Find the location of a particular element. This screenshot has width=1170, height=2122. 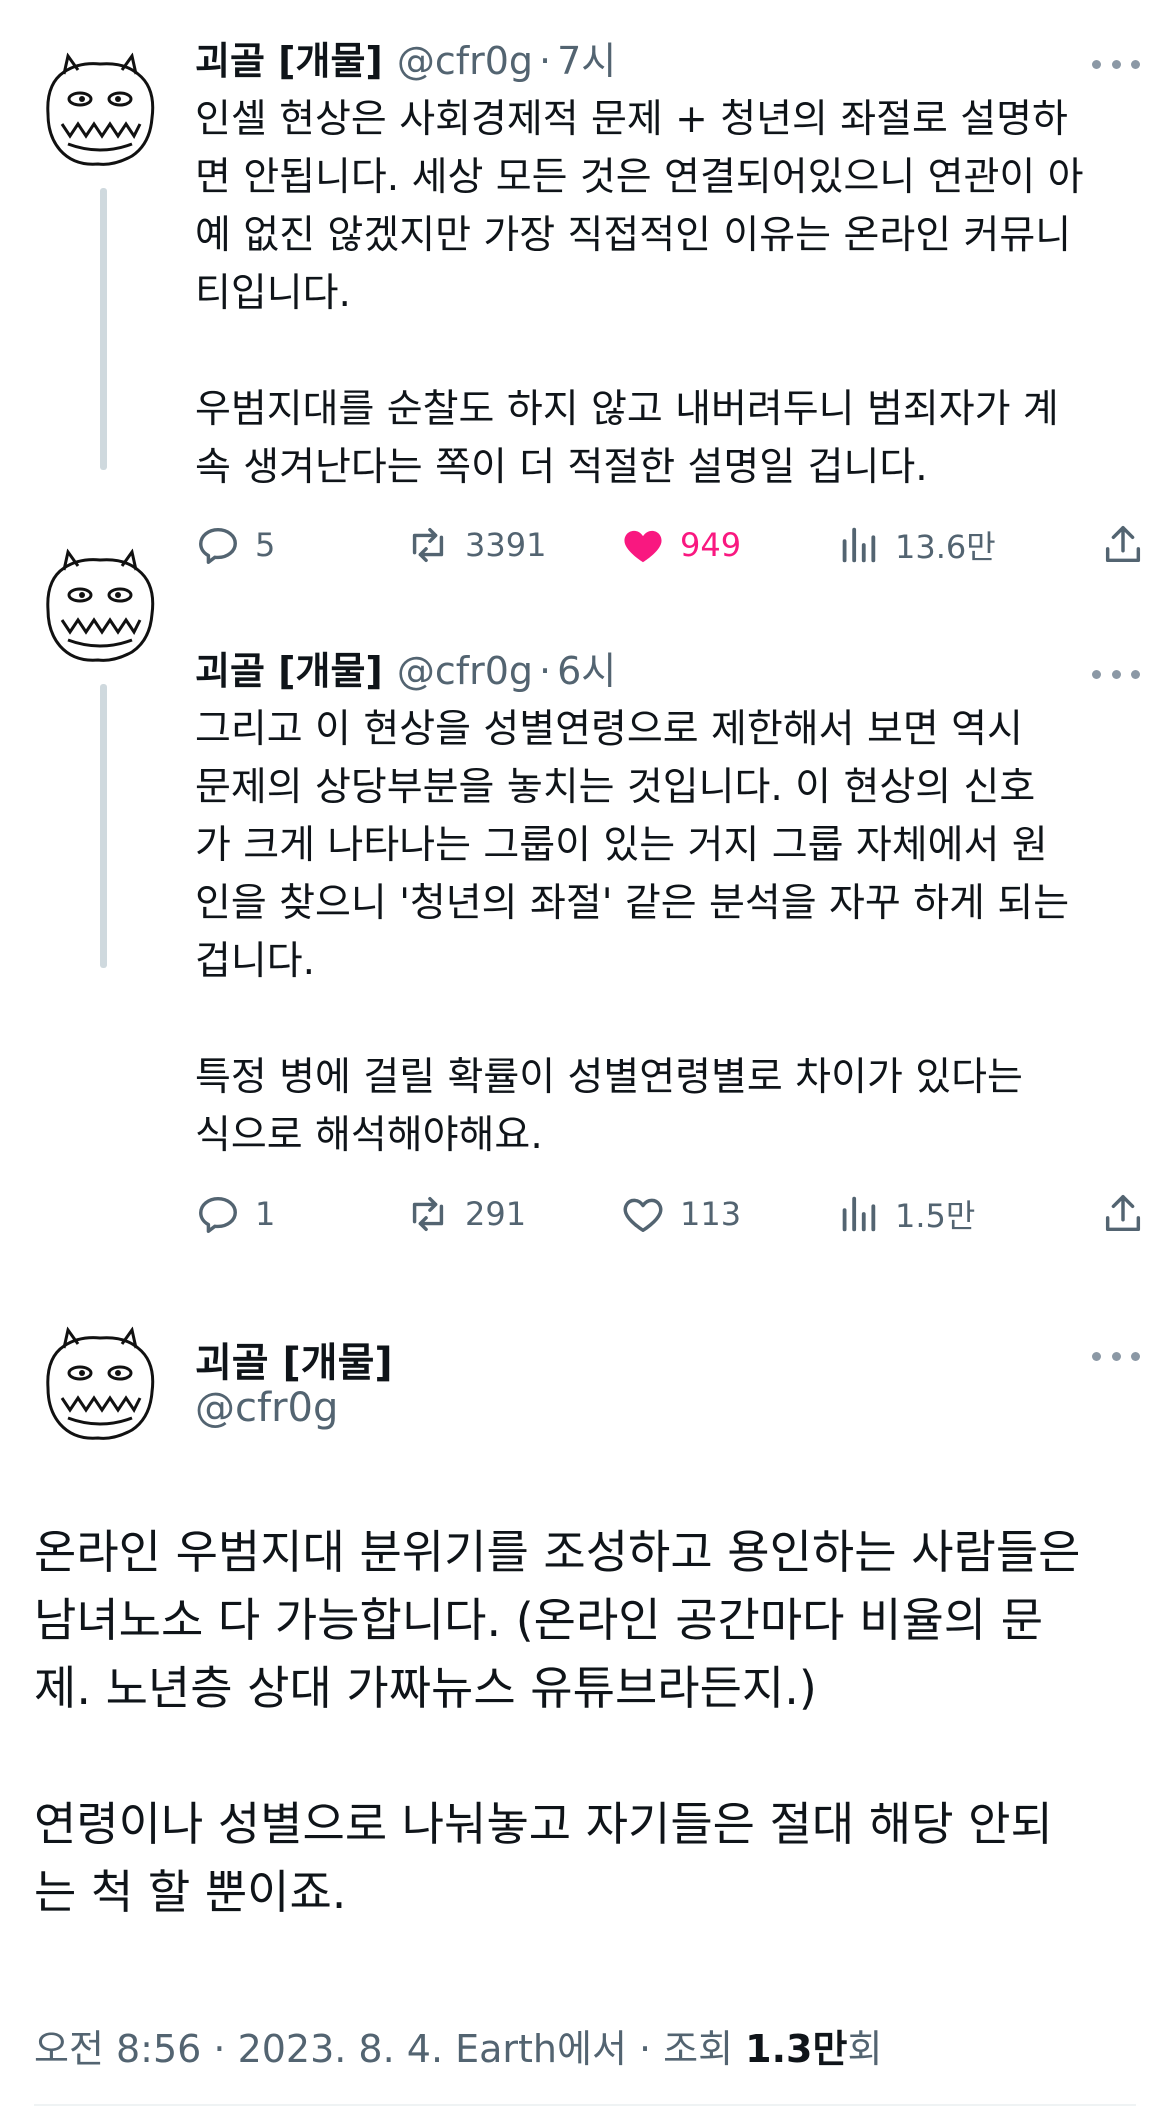

like-count: 113 is located at coordinates (711, 1214).